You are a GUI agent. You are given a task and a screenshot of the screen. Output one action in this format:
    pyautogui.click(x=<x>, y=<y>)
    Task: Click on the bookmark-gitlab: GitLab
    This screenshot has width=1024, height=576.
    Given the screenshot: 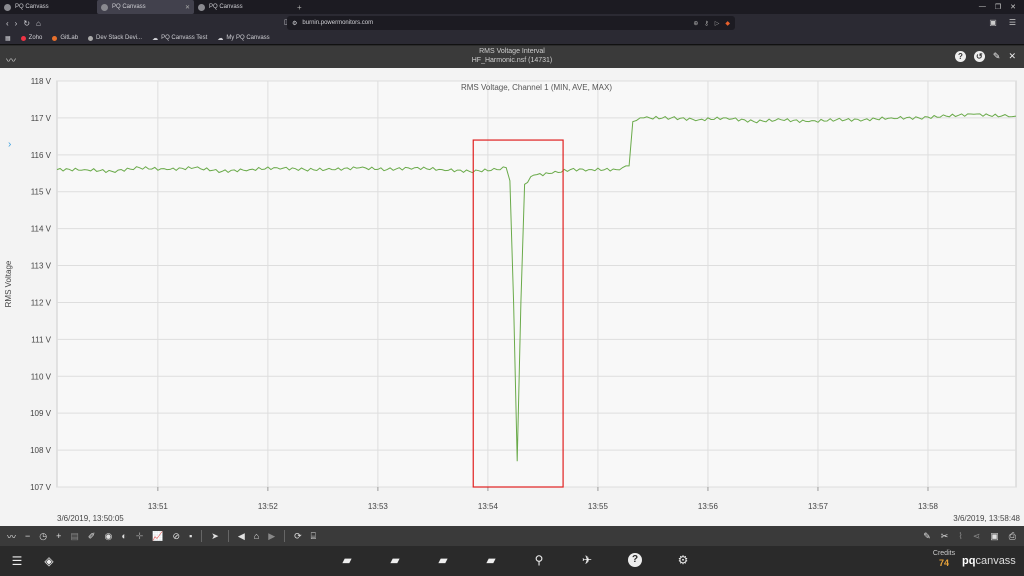 What is the action you would take?
    pyautogui.click(x=65, y=38)
    